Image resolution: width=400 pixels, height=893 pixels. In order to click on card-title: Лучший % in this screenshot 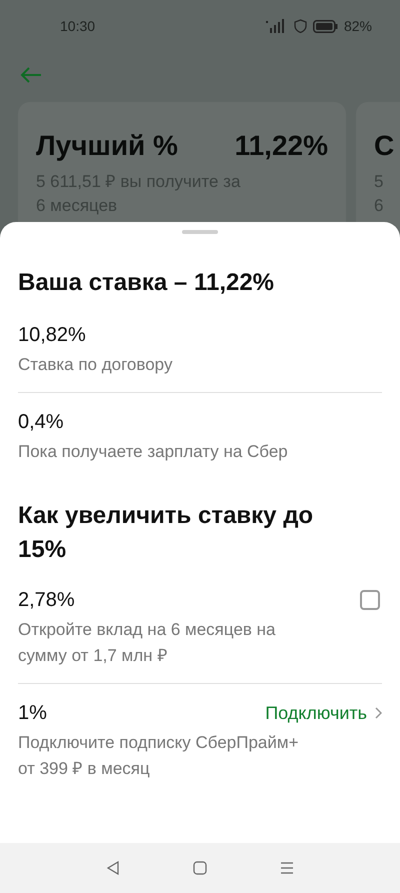, I will do `click(107, 146)`.